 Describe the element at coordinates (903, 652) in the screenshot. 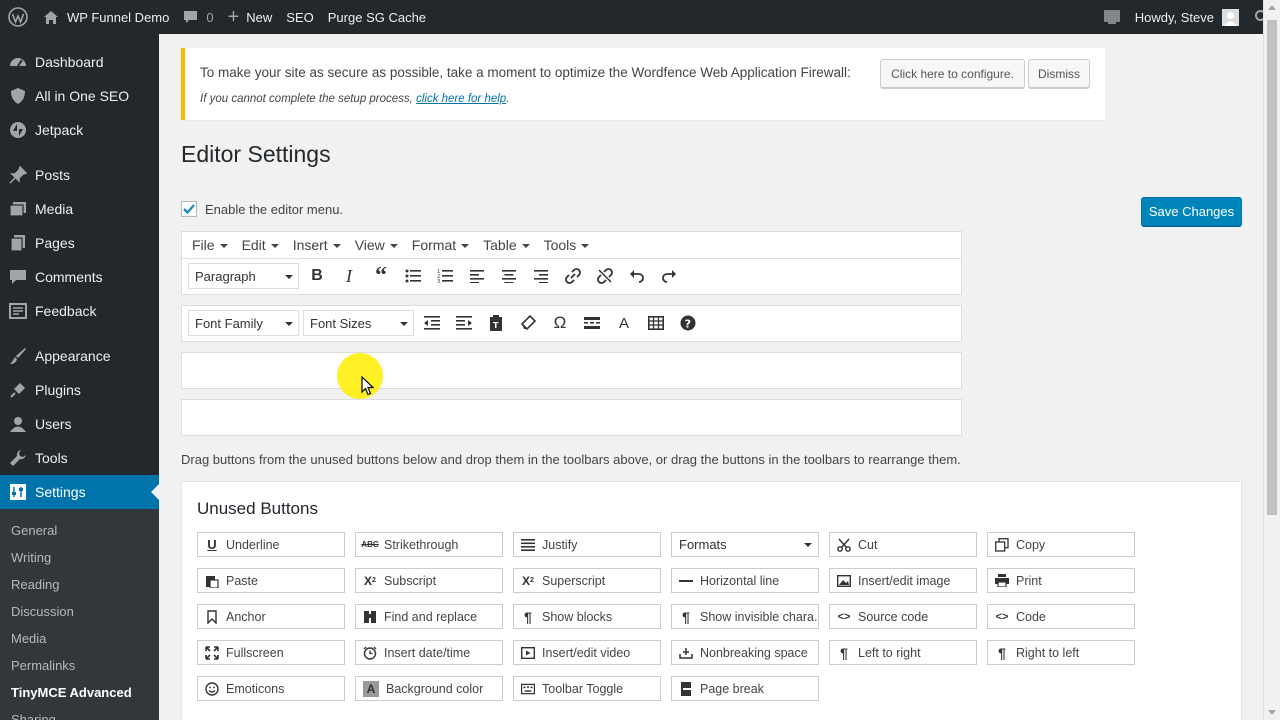

I see `unused-ltr-button: ¶ Left to right` at that location.